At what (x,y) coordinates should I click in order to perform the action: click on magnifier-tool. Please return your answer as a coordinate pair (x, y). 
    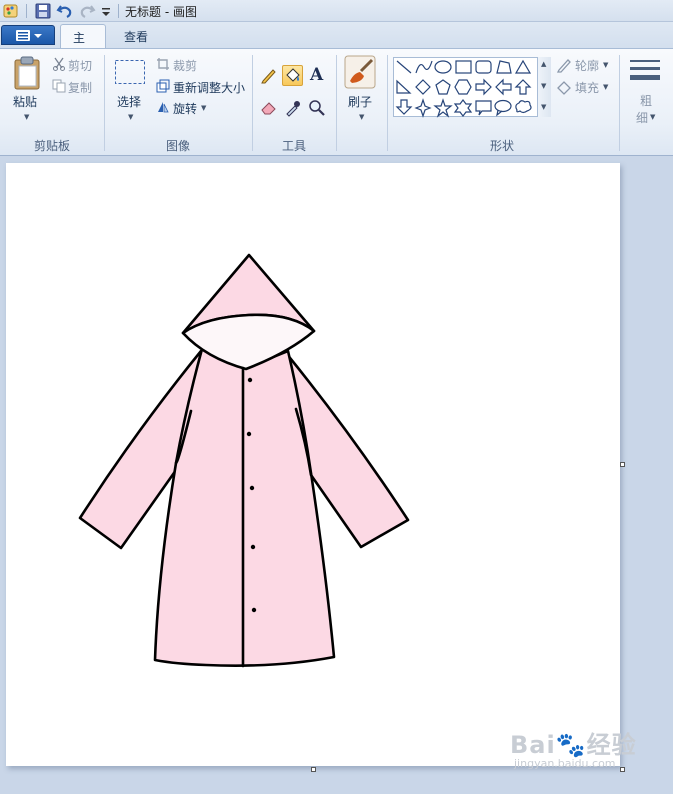
    Looking at the image, I should click on (316, 107).